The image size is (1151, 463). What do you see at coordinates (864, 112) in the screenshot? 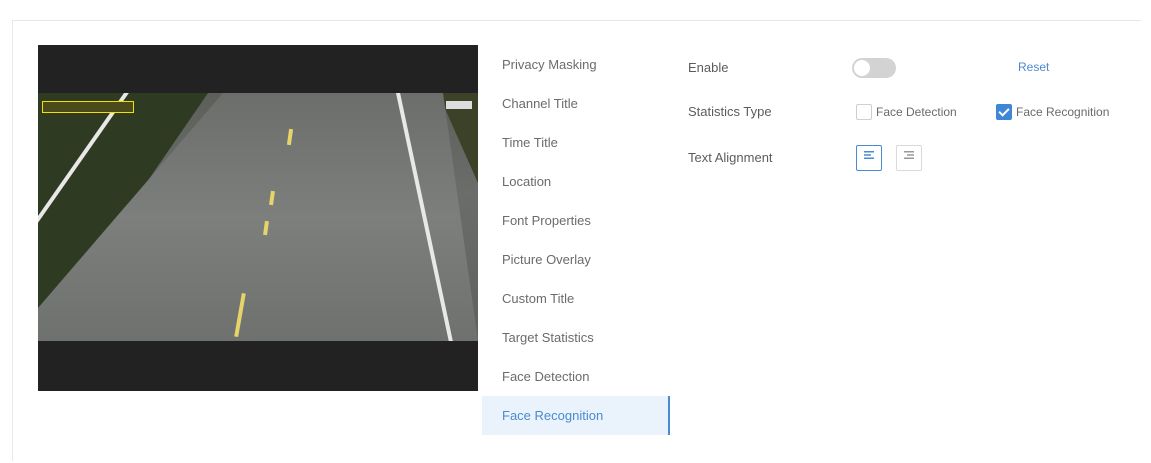
I see `face-detection-checkbox` at bounding box center [864, 112].